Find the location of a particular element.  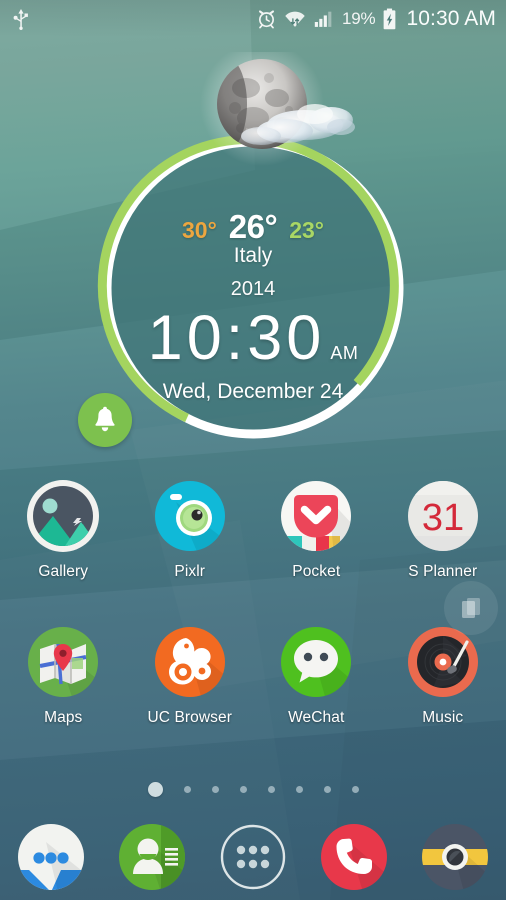

messages-icon is located at coordinates (50, 856).